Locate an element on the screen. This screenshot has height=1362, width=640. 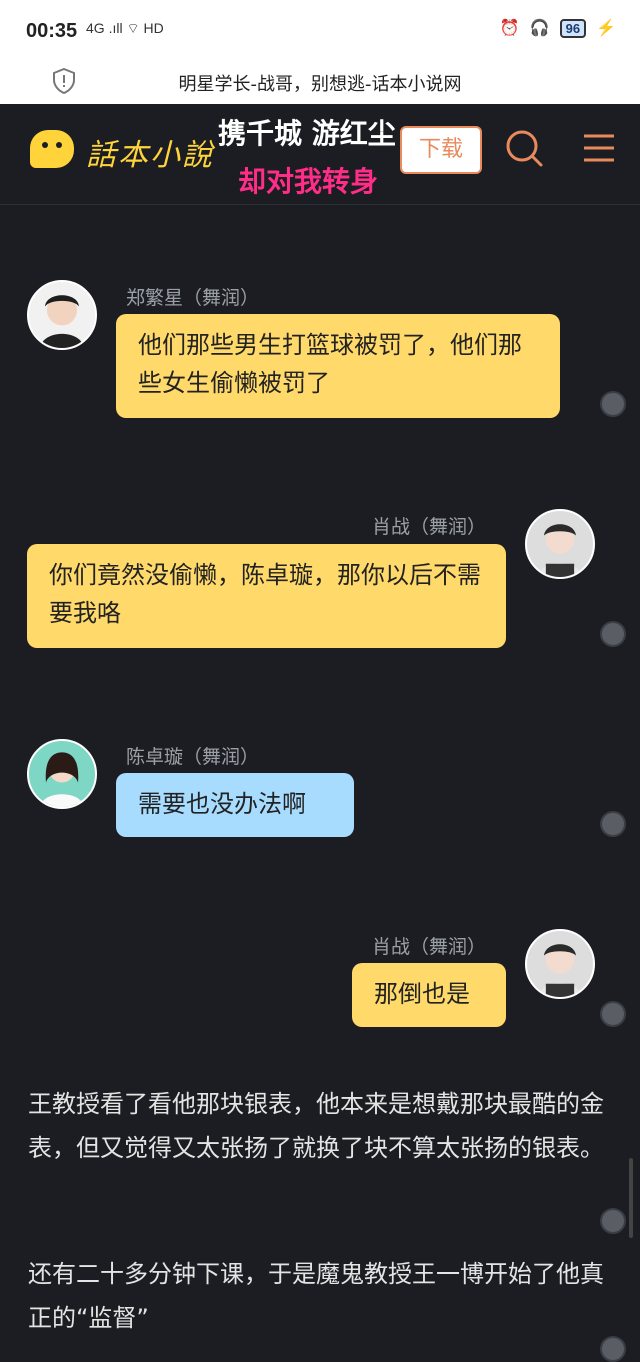
overlay-caption-line1: 携千城 游红尘 is located at coordinates (307, 133).